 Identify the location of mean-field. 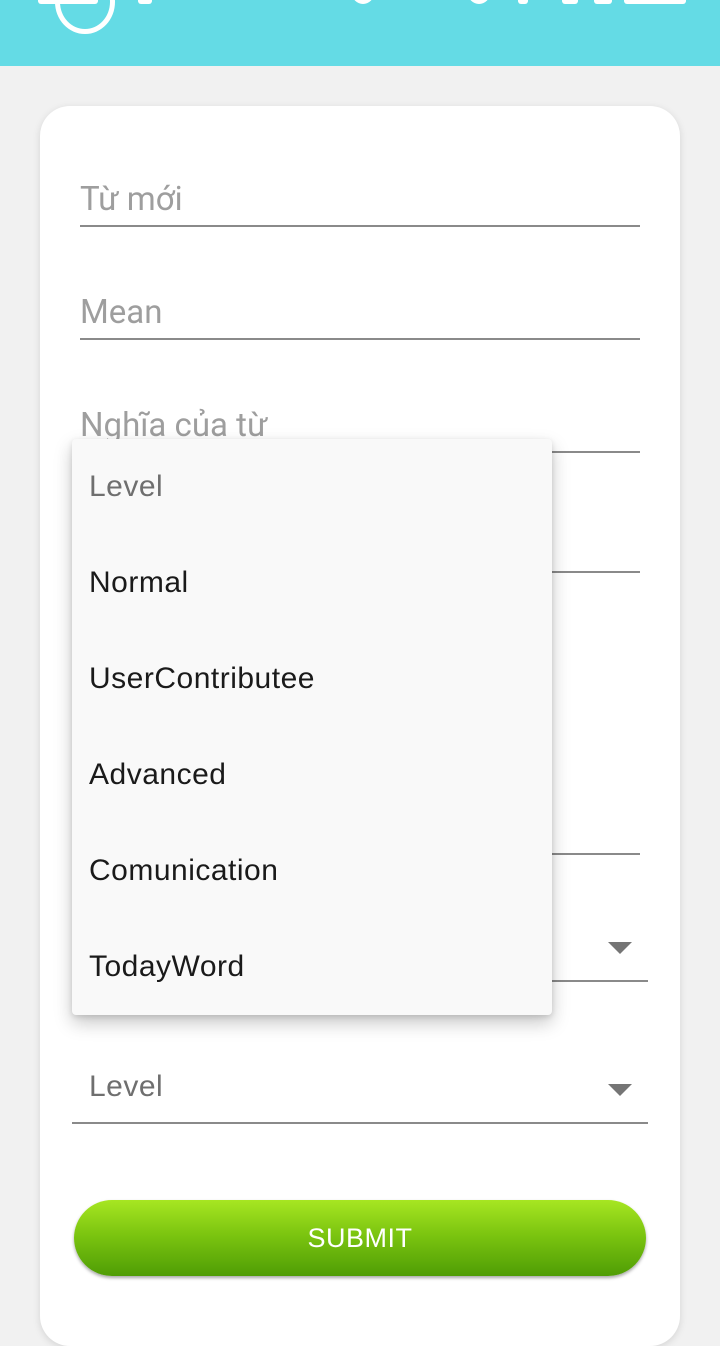
(360, 316).